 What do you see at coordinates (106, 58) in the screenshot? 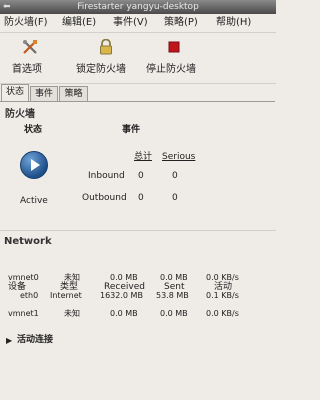
I see `lock-firewall-button: 锁定防火墙` at bounding box center [106, 58].